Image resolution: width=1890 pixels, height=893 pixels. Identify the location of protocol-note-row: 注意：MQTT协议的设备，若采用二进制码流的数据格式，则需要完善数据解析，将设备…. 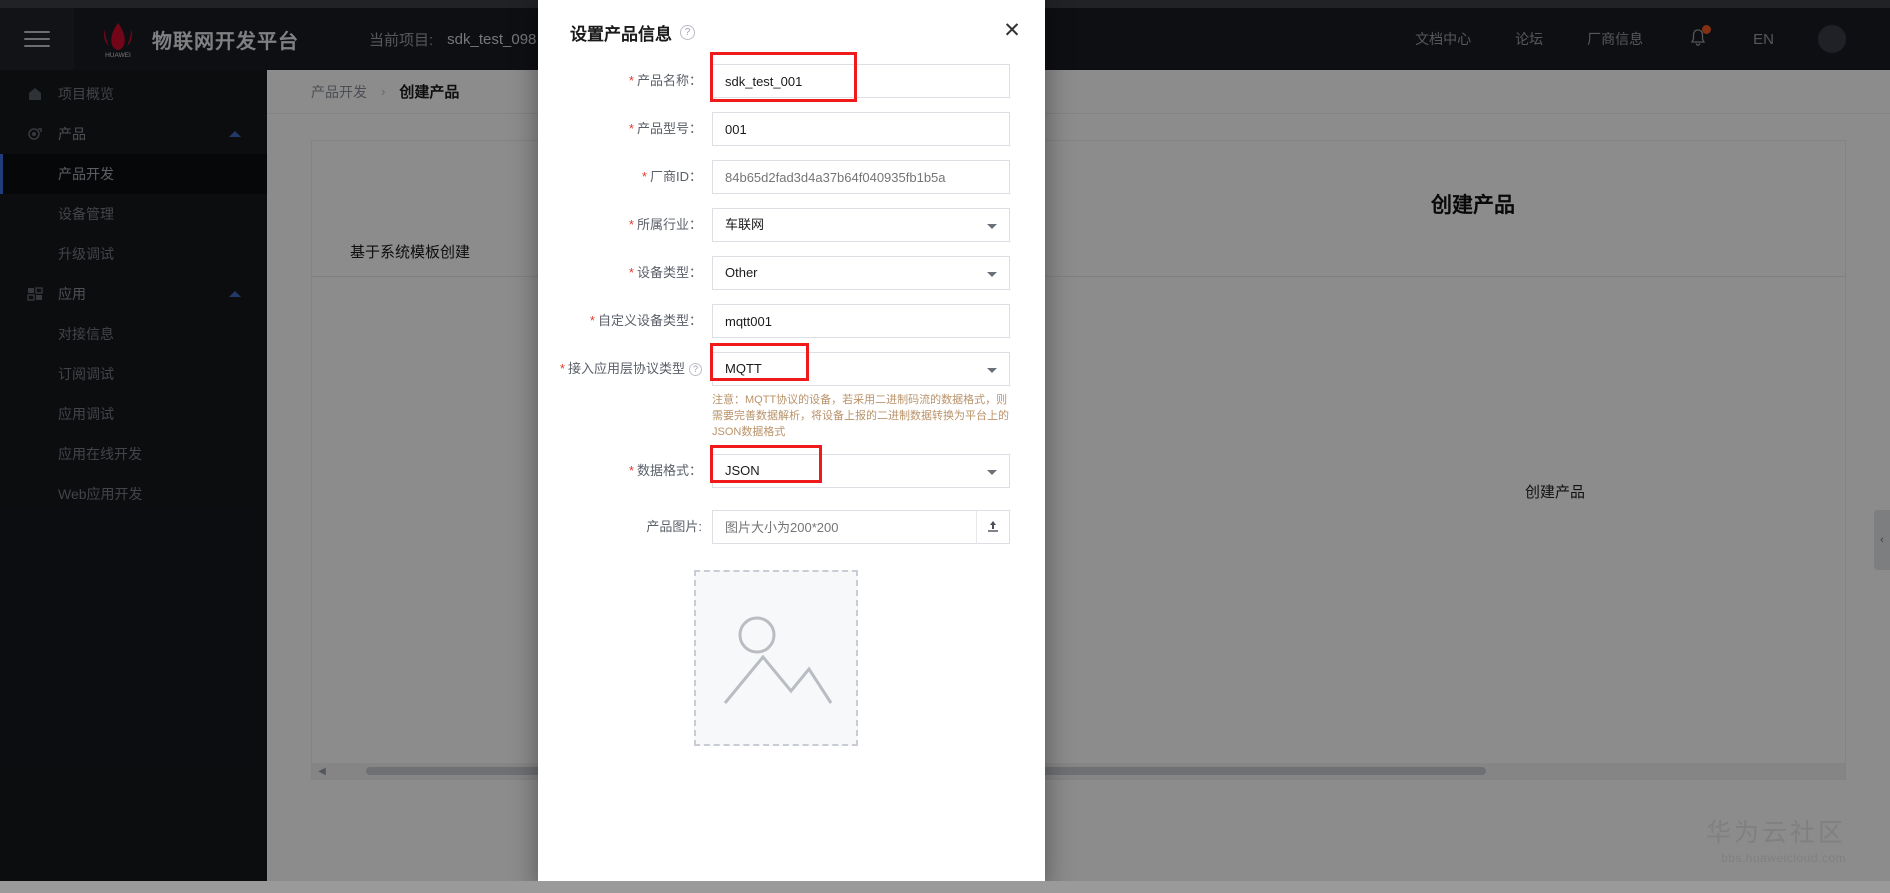
(775, 414).